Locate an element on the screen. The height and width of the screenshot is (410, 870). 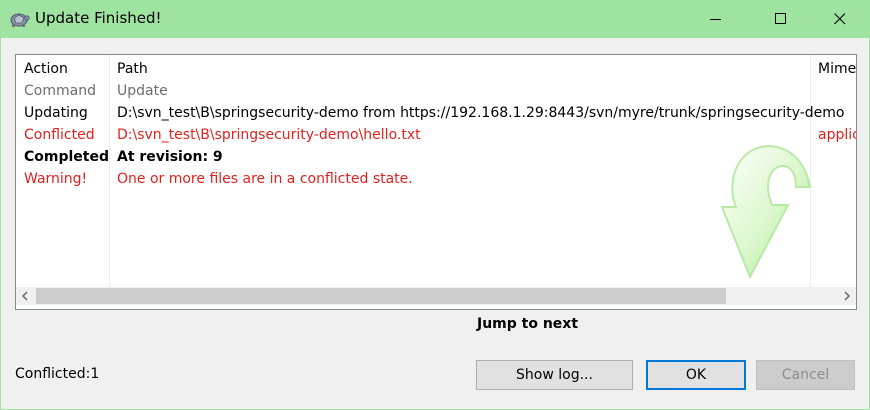
update-arrow-icon is located at coordinates (757, 210).